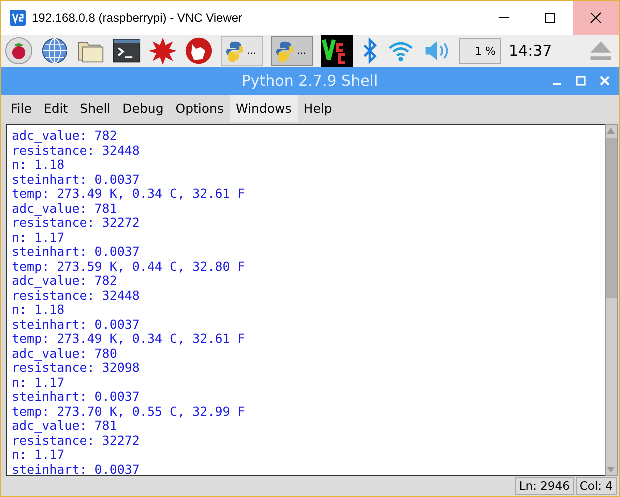 The height and width of the screenshot is (497, 620). I want to click on window-title: 192.168.0.8 (raspberrypi) - VNC Viewer, so click(138, 18).